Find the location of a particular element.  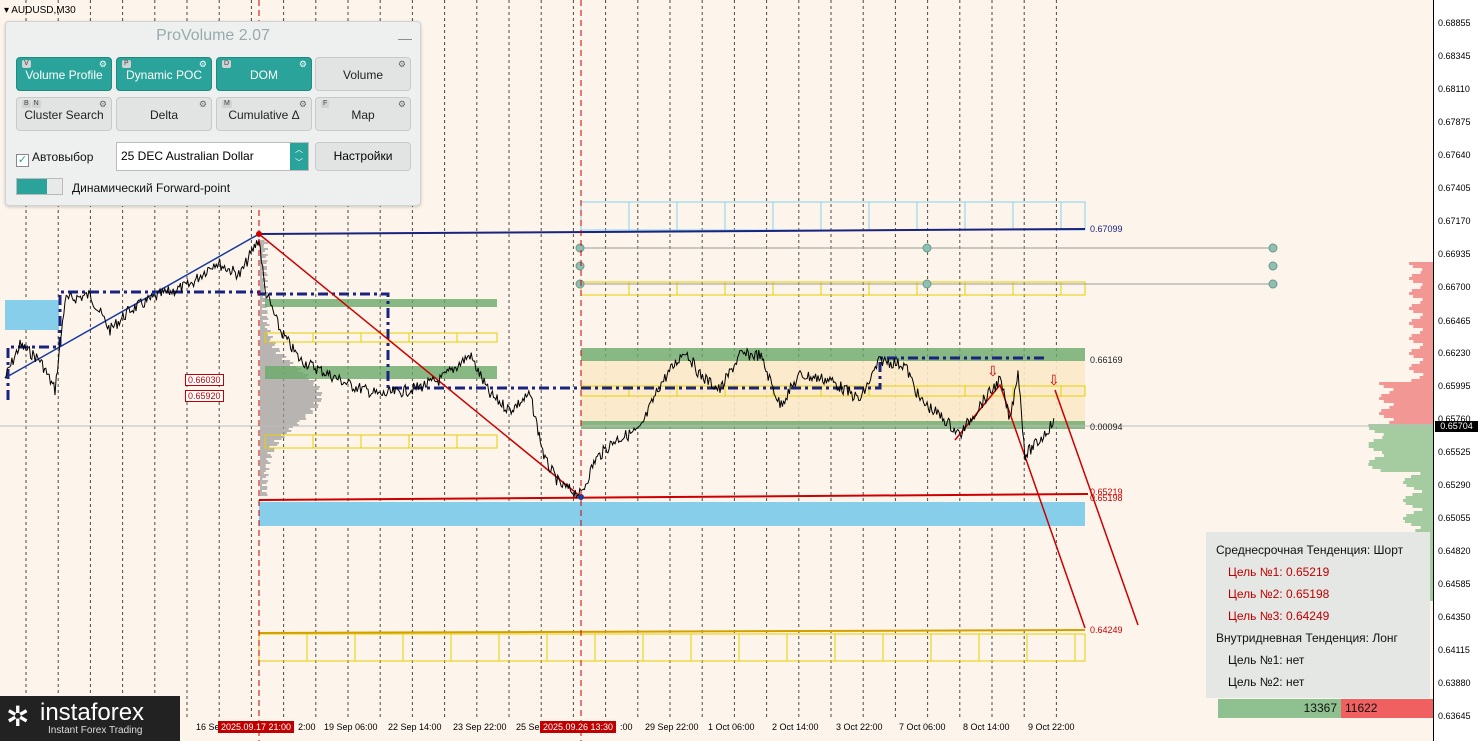

yellow-range-zone is located at coordinates (833, 392).